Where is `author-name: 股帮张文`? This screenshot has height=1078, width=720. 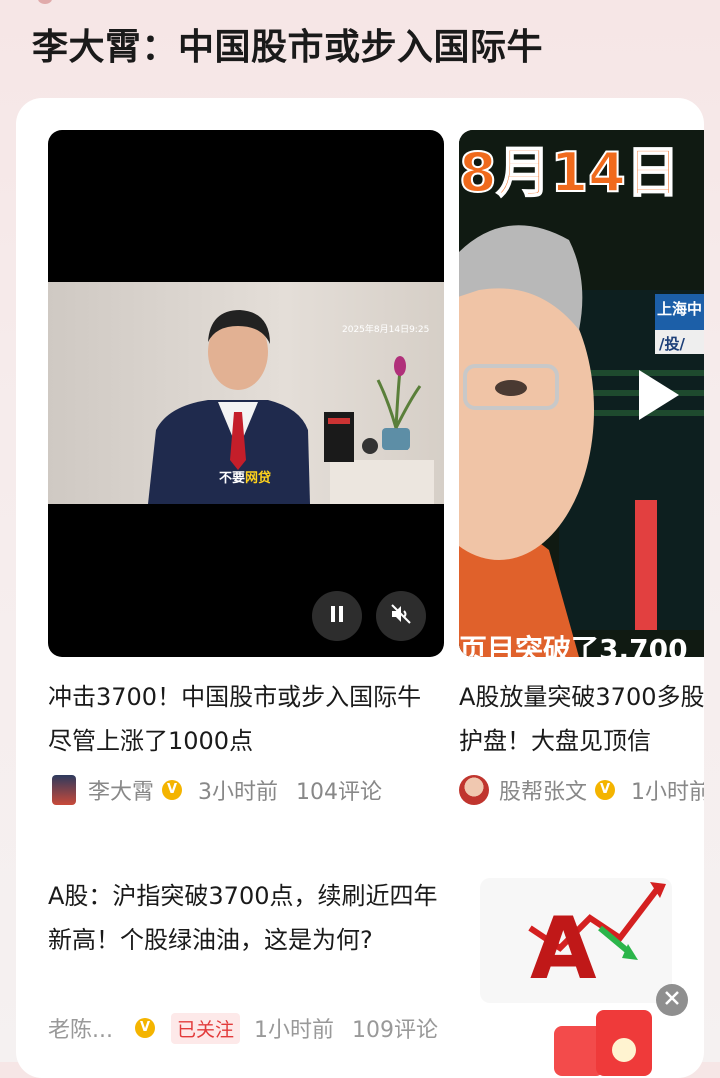 author-name: 股帮张文 is located at coordinates (543, 790).